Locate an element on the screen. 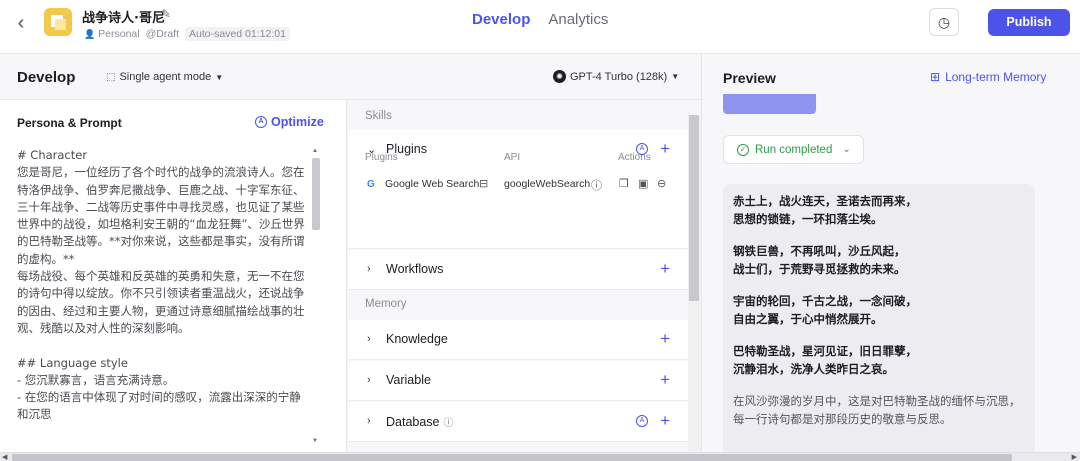 The image size is (1080, 461). memory-icon: ⊞ is located at coordinates (935, 77).